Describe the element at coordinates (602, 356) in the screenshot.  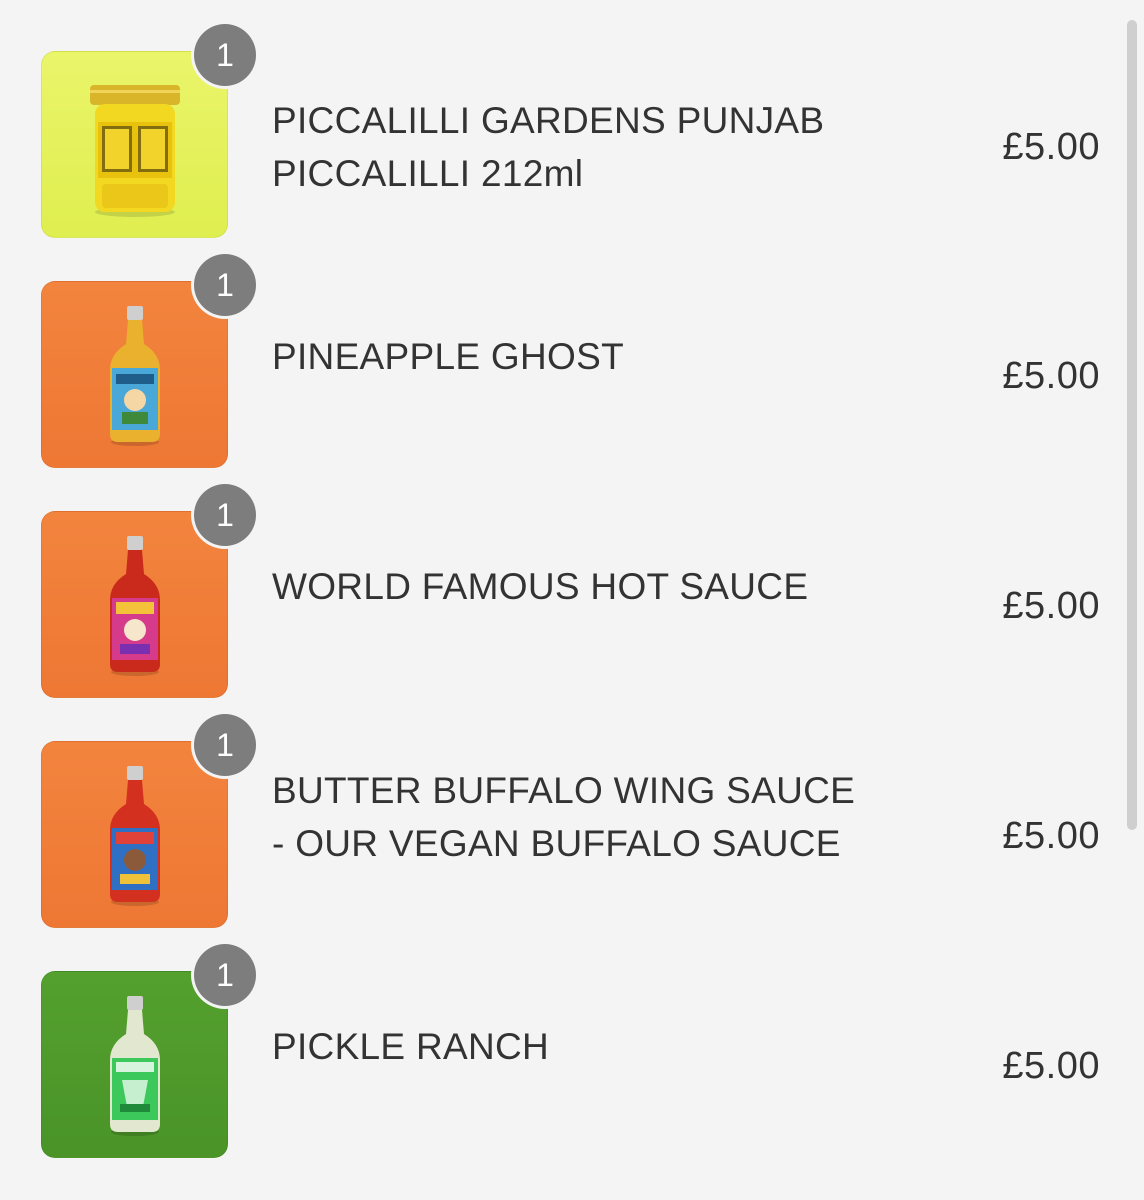
I see `product-name: PINEAPPLE GHOST` at that location.